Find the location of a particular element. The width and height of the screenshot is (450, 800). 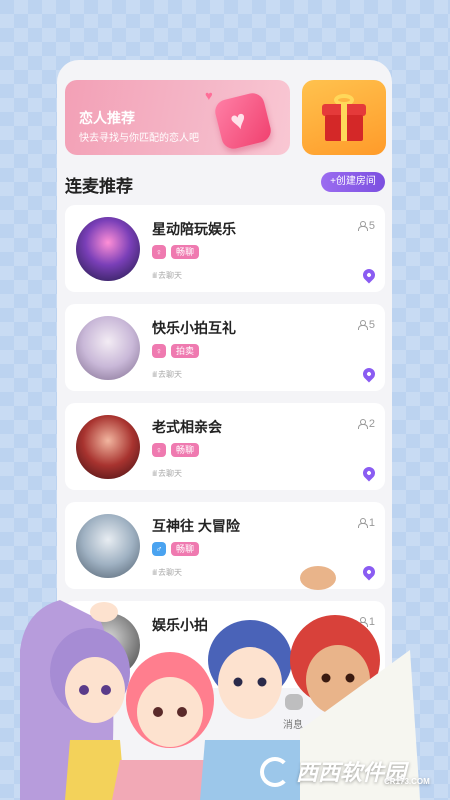

watermark-logo-icon is located at coordinates (275, 772).